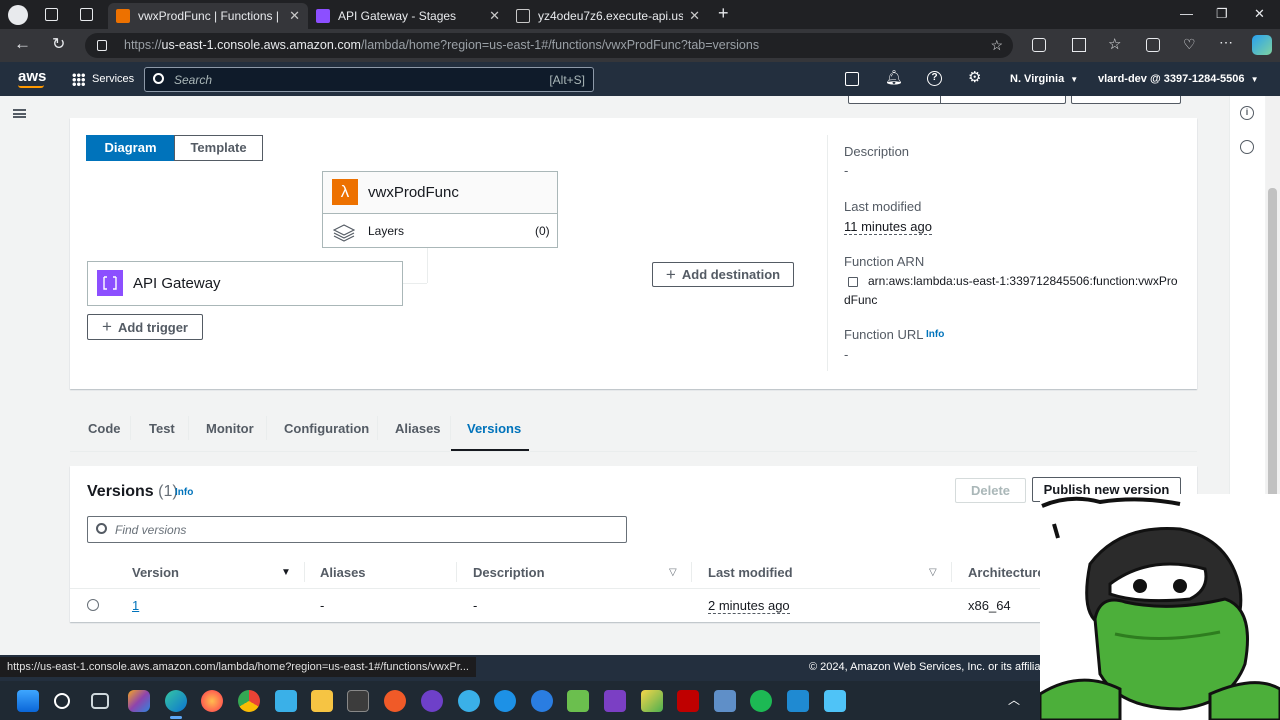  I want to click on close-window-icon: ✕, so click(1259, 14).